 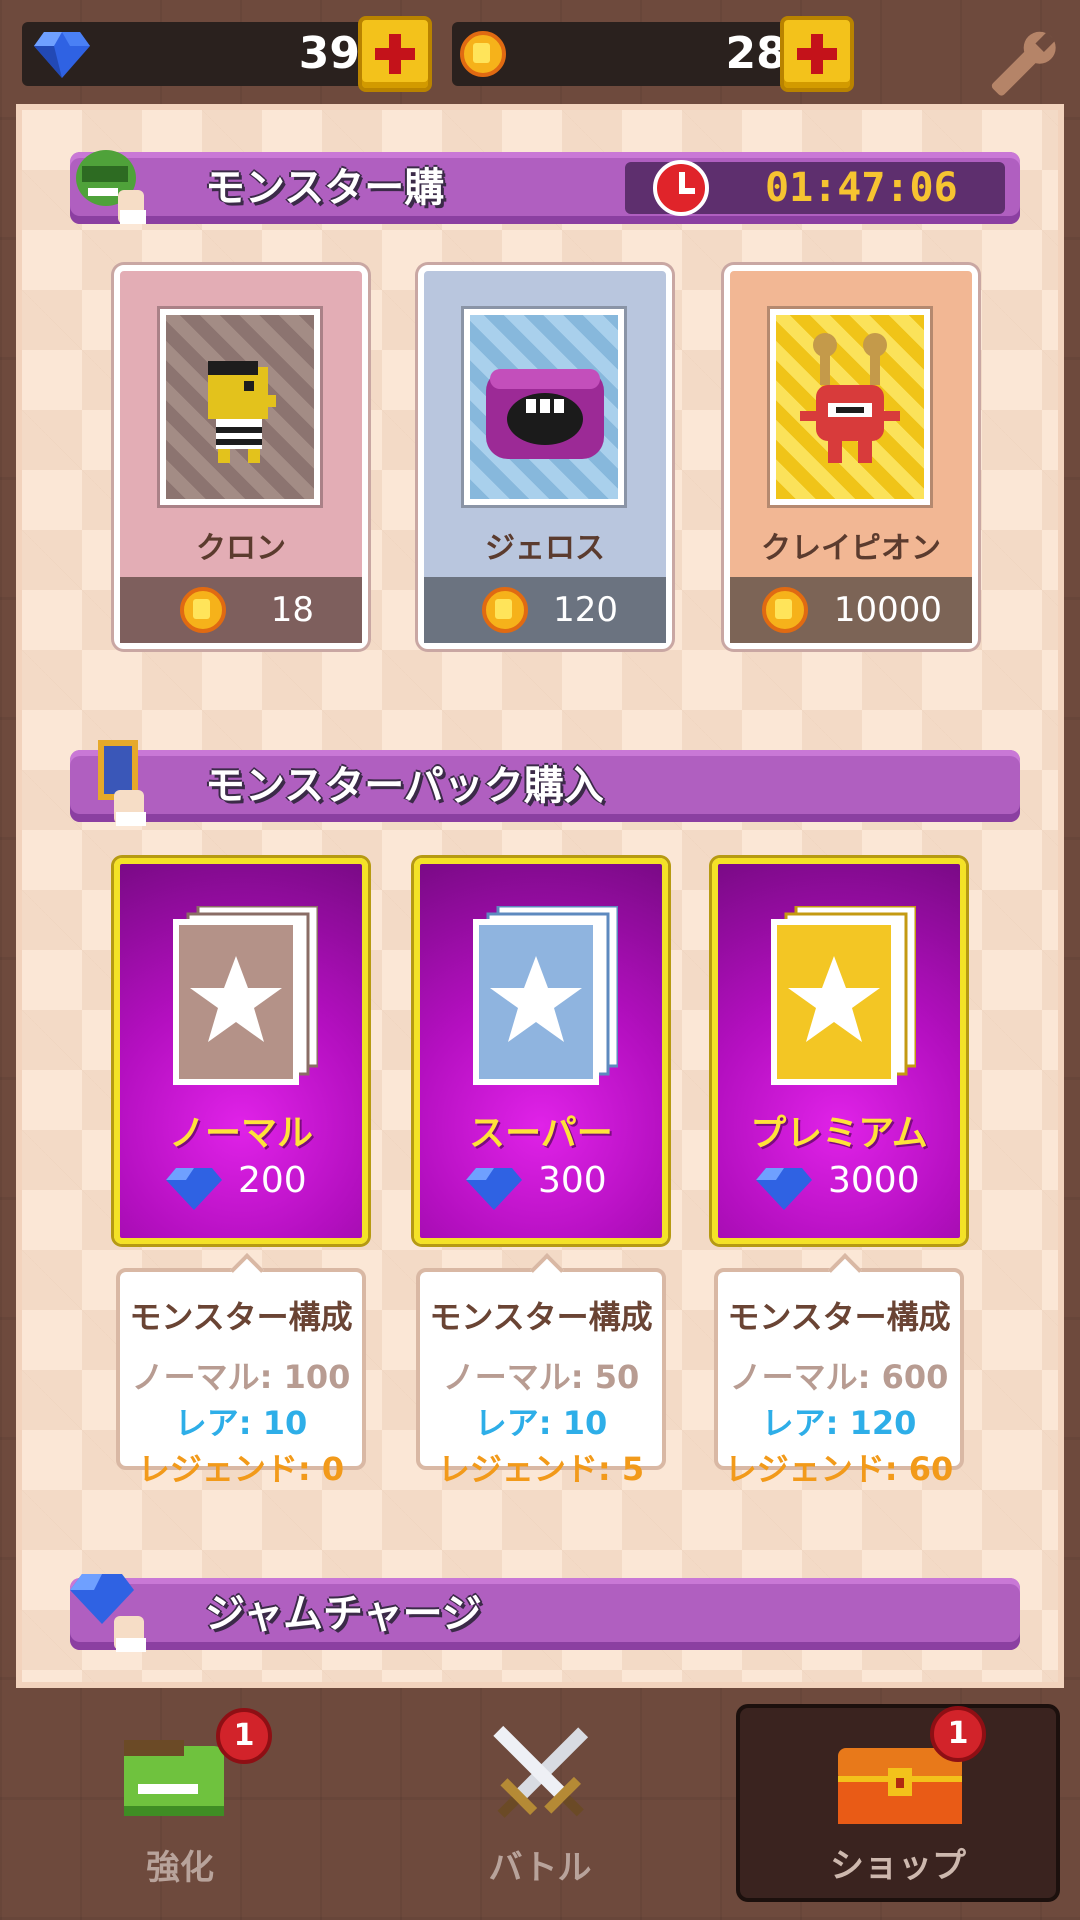 I want to click on nav-label: ショップ, so click(x=898, y=1866).